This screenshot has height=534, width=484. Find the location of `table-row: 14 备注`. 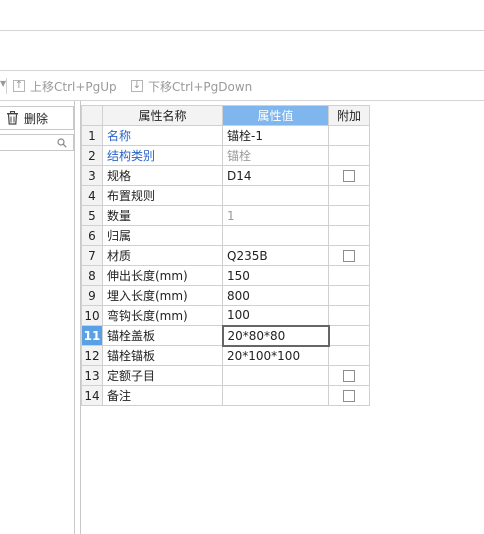

table-row: 14 备注 is located at coordinates (225, 395).